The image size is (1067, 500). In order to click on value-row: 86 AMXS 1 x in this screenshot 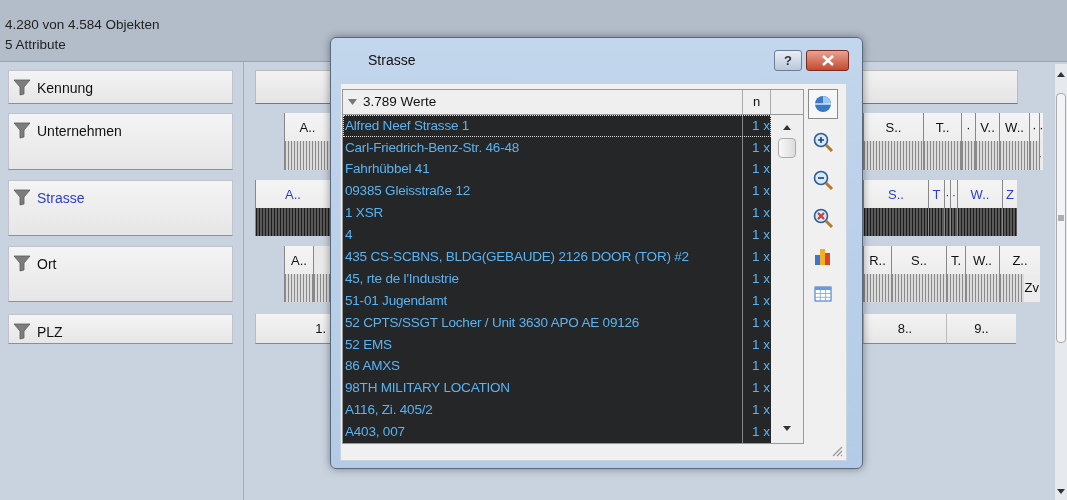, I will do `click(557, 366)`.